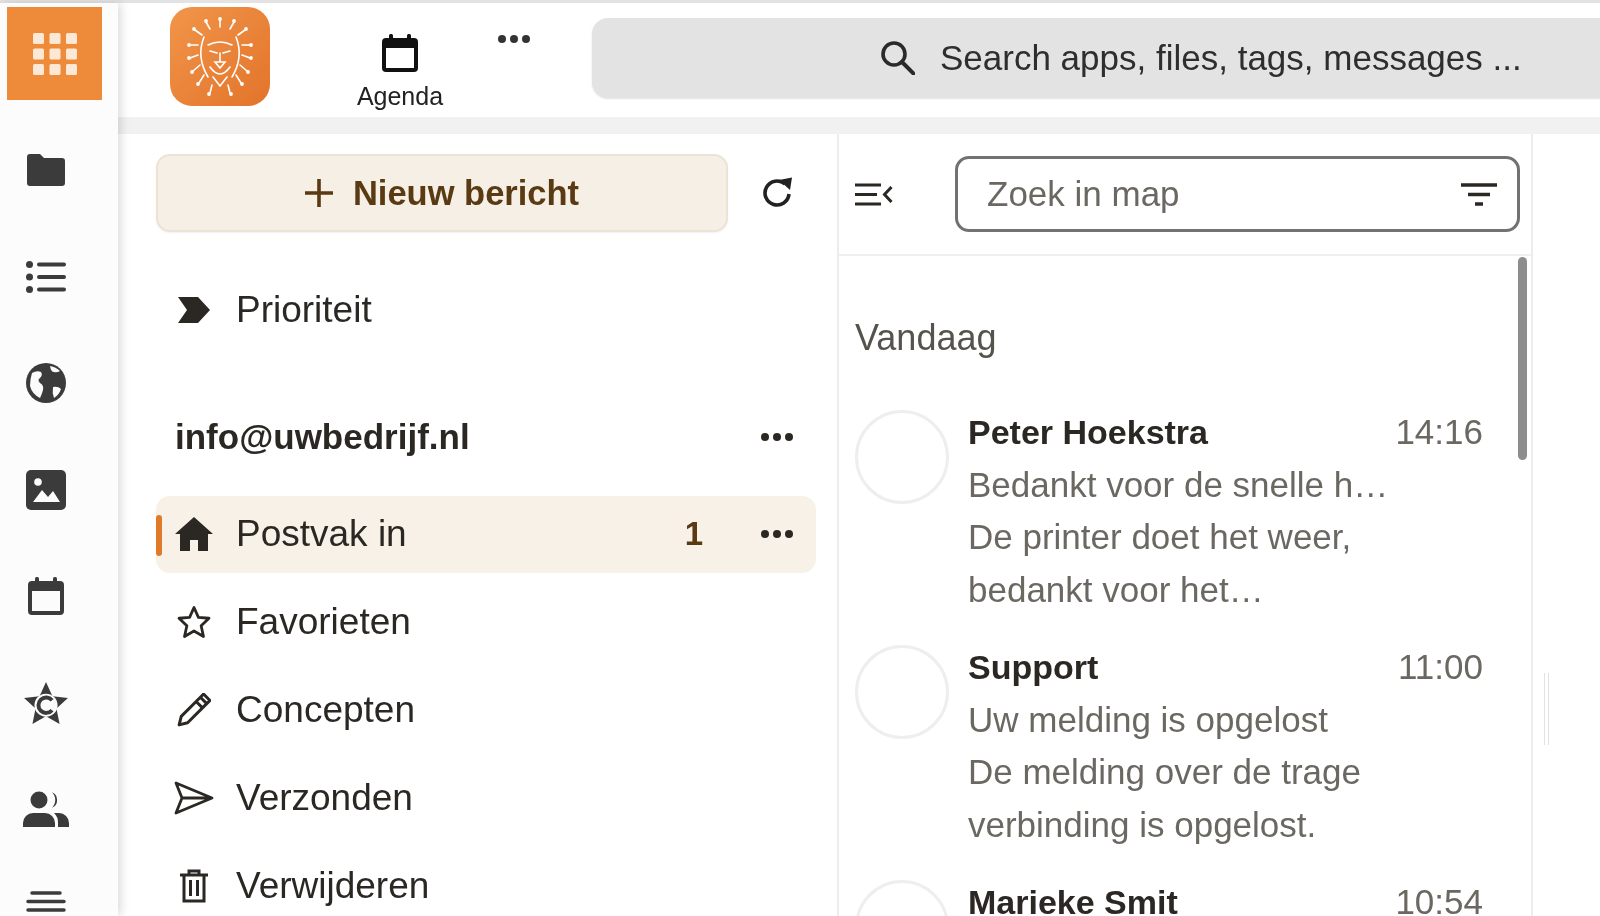 The image size is (1600, 916). I want to click on new-message-button: Nieuw bericht, so click(442, 193).